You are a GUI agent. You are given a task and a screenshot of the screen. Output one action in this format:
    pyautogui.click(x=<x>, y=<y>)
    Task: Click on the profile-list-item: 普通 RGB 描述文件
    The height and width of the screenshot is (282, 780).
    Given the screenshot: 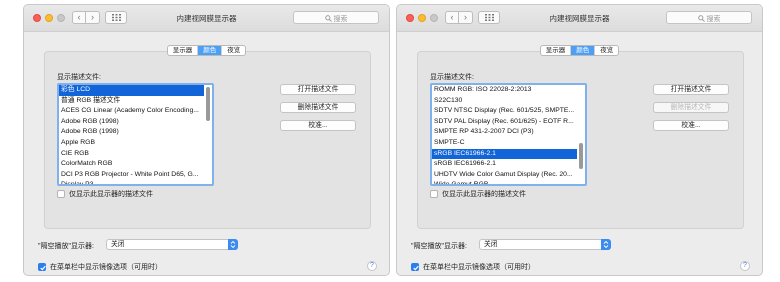 What is the action you would take?
    pyautogui.click(x=131, y=101)
    